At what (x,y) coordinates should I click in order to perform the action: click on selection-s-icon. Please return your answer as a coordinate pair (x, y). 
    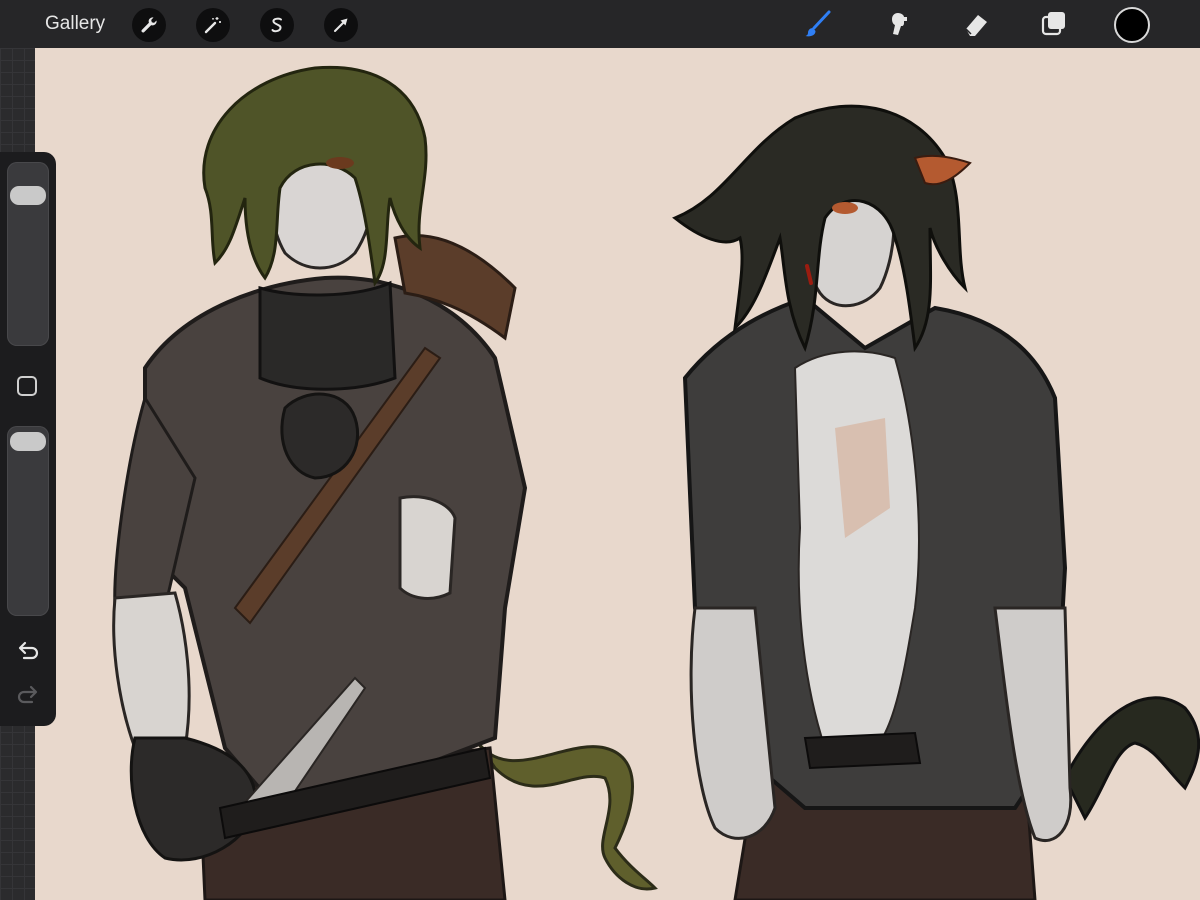
    Looking at the image, I should click on (276, 25).